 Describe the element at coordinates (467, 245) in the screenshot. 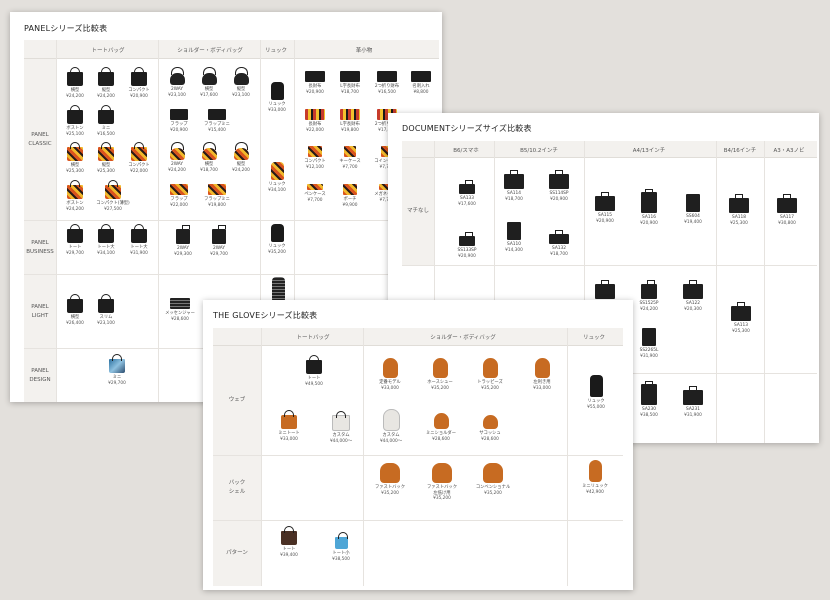

I see `product-card: SS133SP ¥20,900` at that location.